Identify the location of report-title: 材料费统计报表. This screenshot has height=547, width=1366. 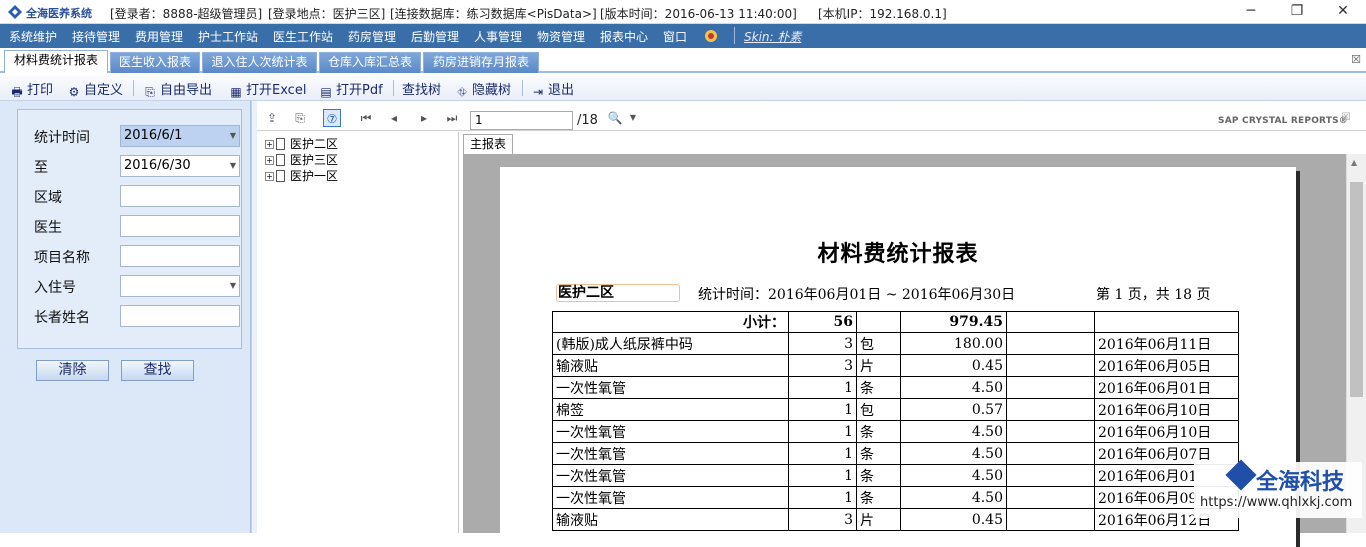
(898, 254).